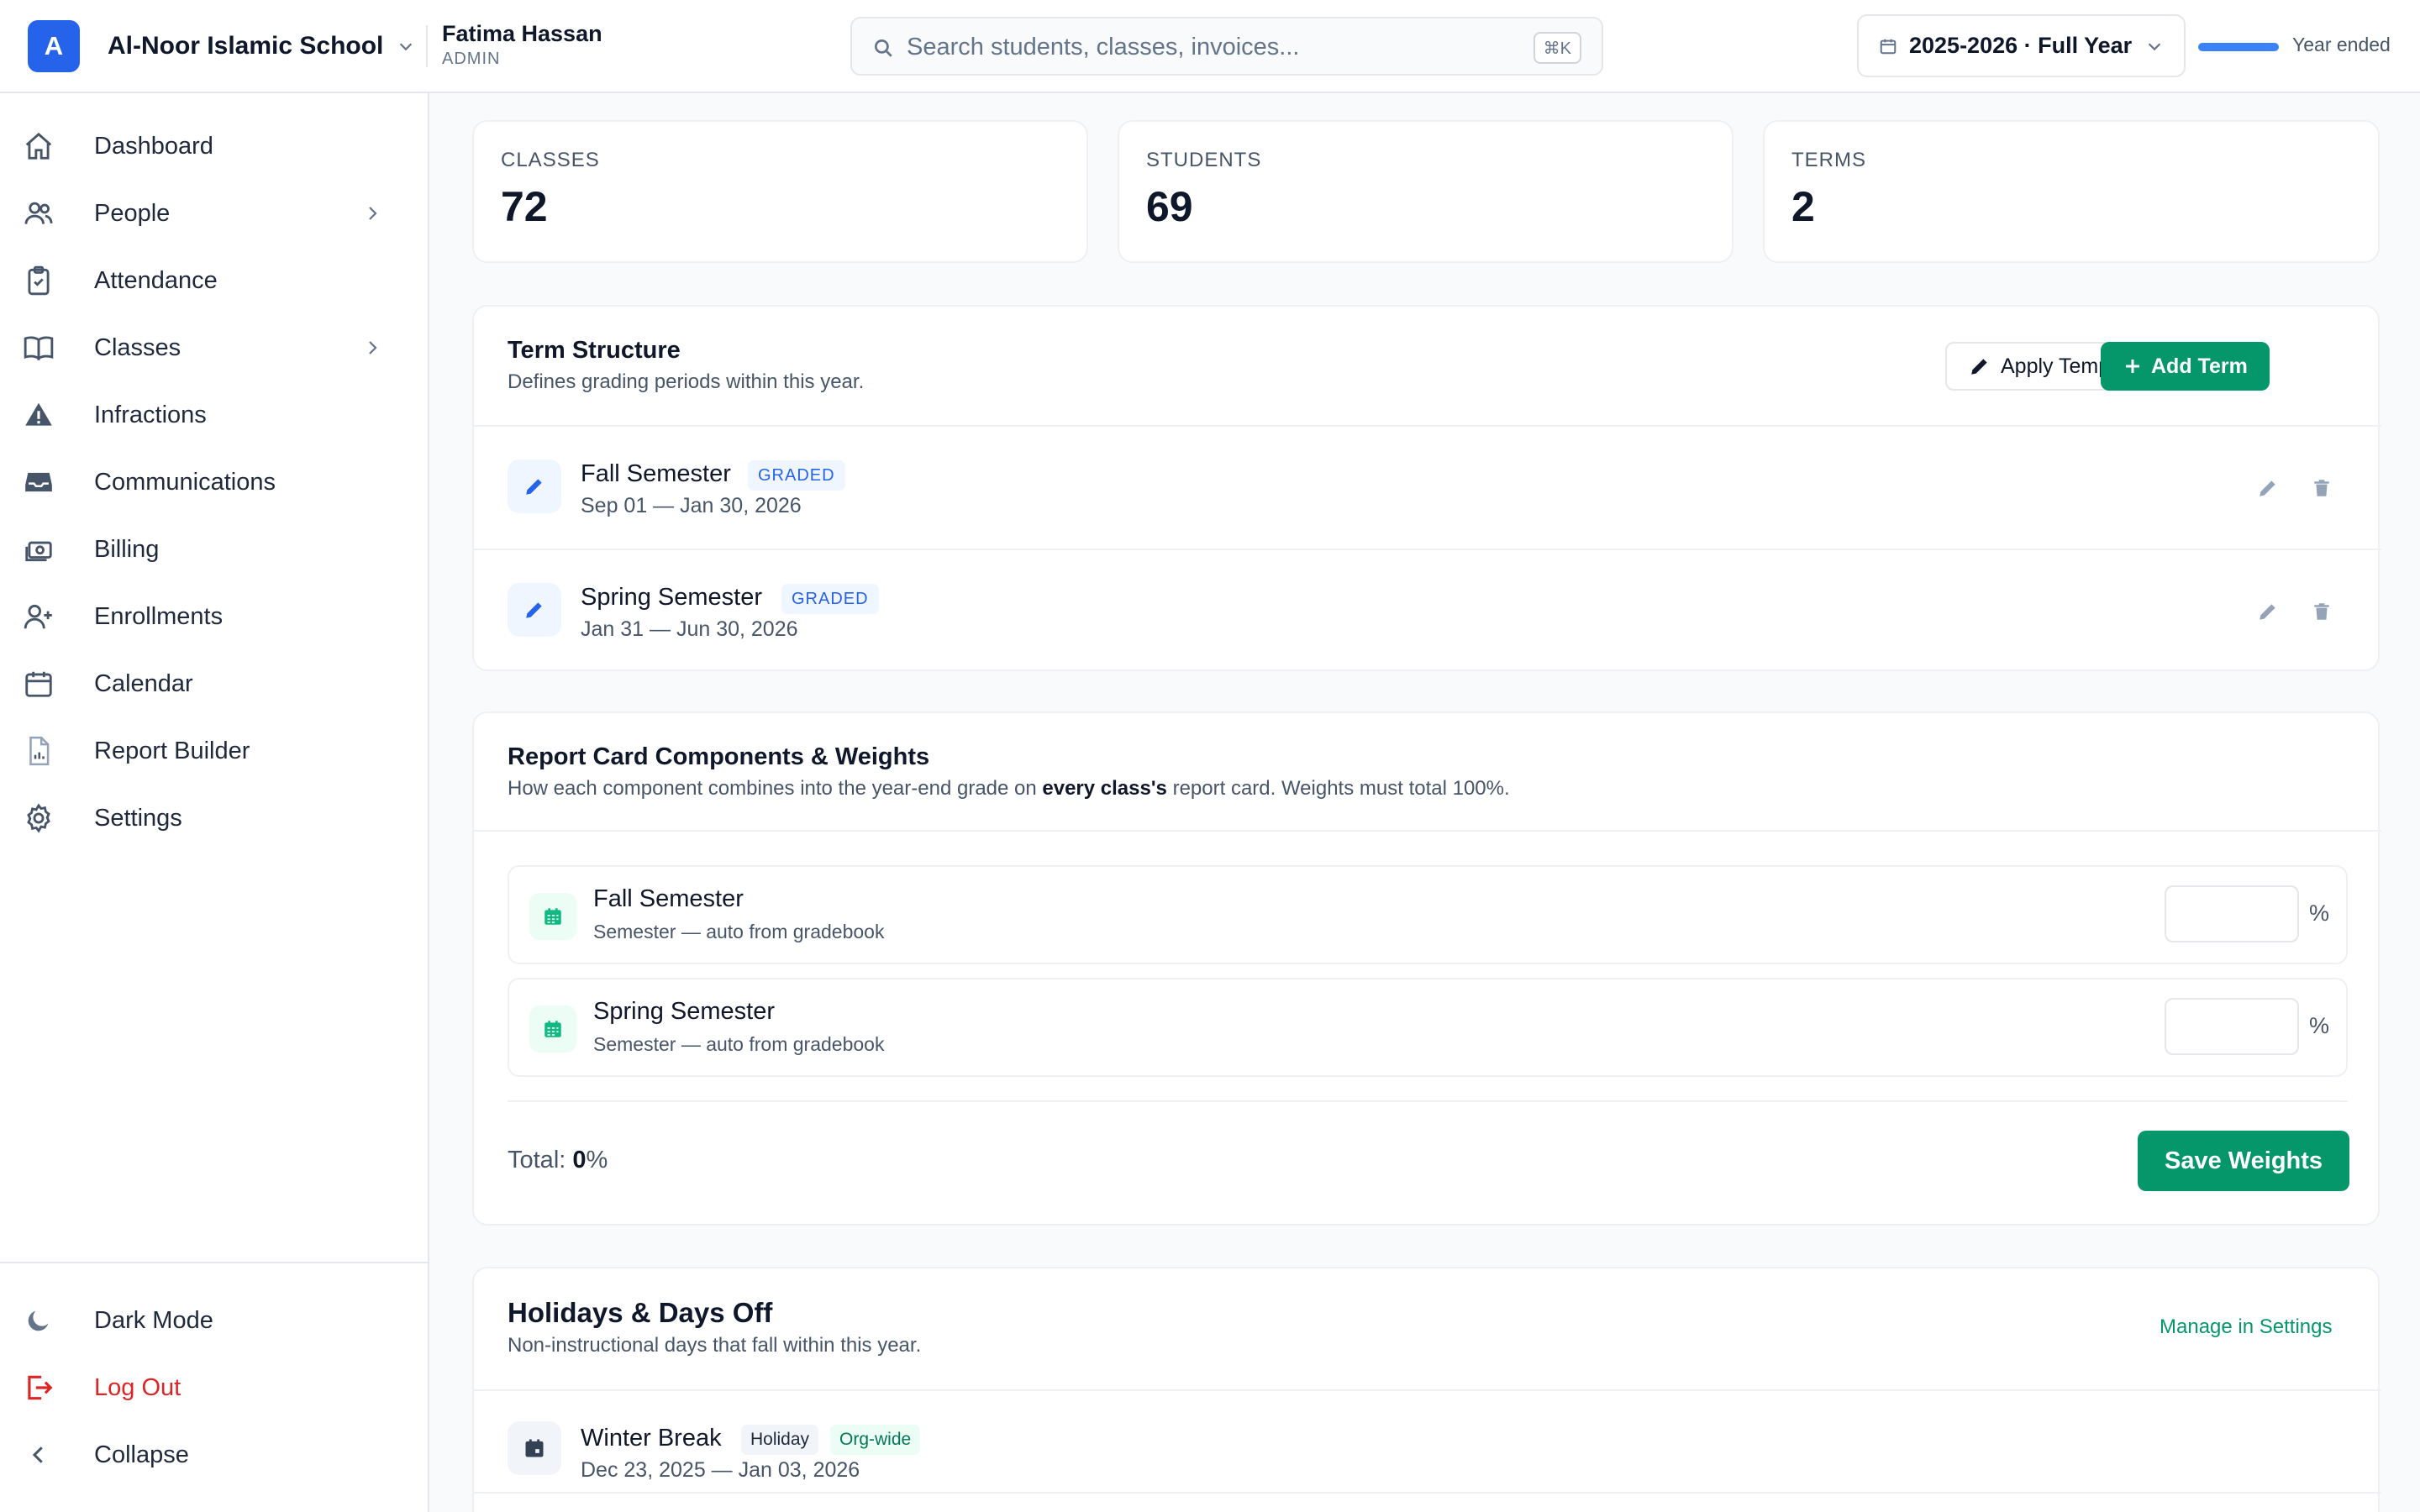 The width and height of the screenshot is (2420, 1512). I want to click on clipboard-check-icon, so click(38, 280).